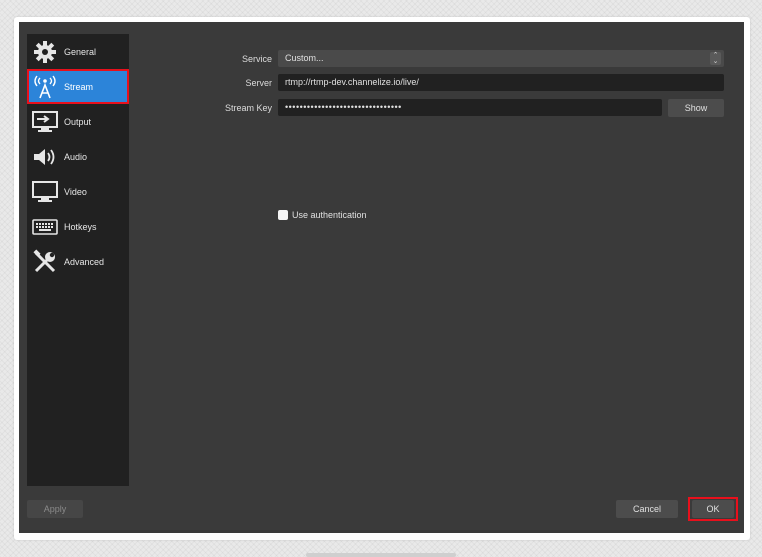 This screenshot has width=762, height=557. Describe the element at coordinates (647, 509) in the screenshot. I see `cancel-button: Cancel` at that location.